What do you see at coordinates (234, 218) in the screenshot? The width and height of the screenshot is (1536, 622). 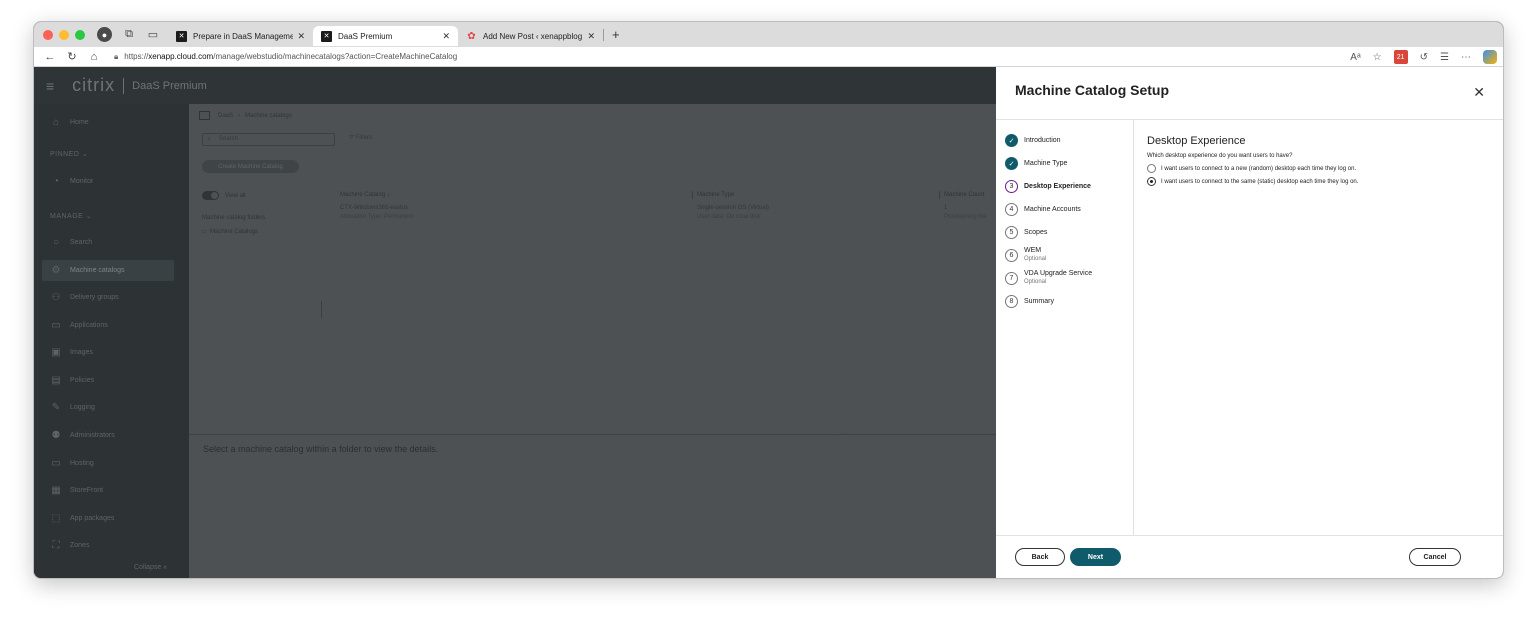 I see `folders-label: Machine catalog folders` at bounding box center [234, 218].